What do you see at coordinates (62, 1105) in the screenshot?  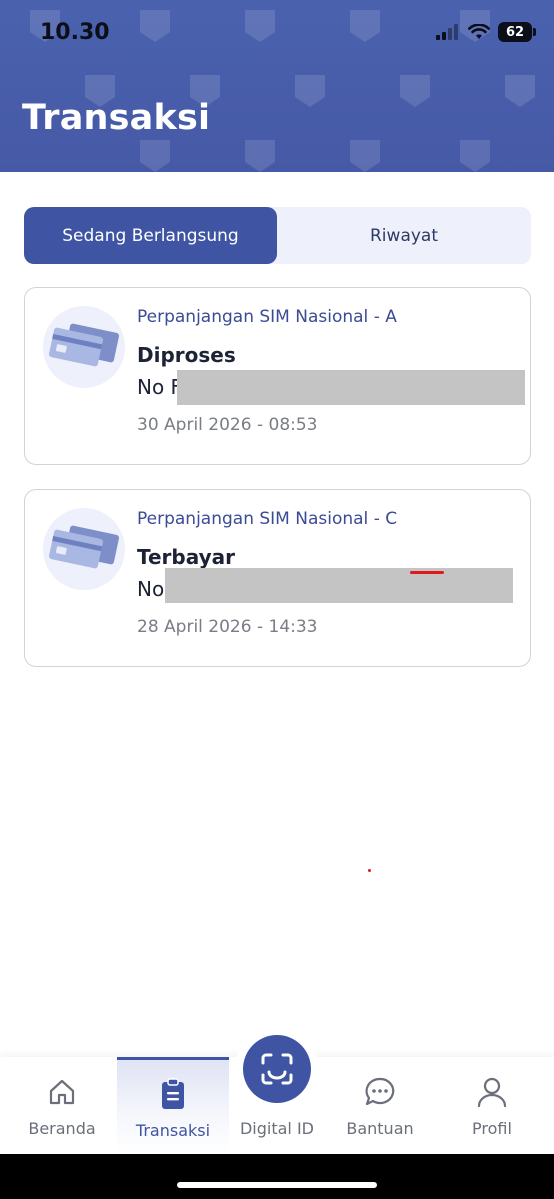 I see `nav-item-beranda: Beranda` at bounding box center [62, 1105].